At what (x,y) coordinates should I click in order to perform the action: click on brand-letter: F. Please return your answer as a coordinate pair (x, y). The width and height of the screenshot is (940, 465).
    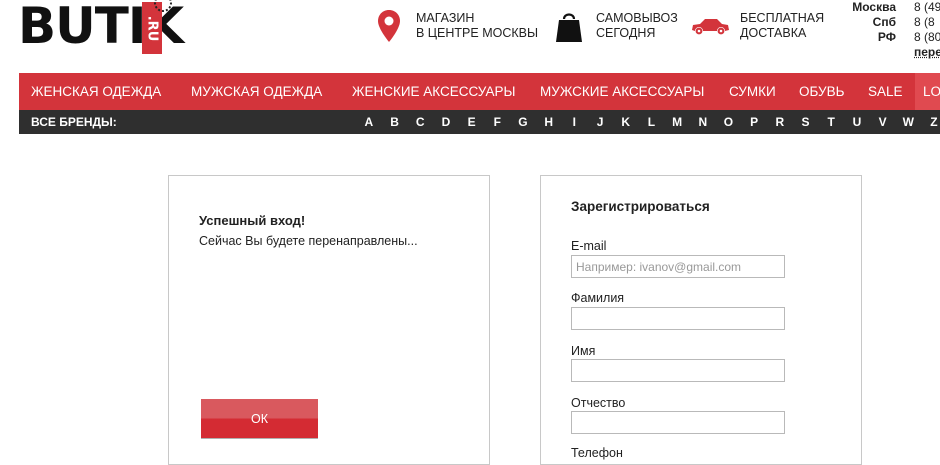
    Looking at the image, I should click on (497, 122).